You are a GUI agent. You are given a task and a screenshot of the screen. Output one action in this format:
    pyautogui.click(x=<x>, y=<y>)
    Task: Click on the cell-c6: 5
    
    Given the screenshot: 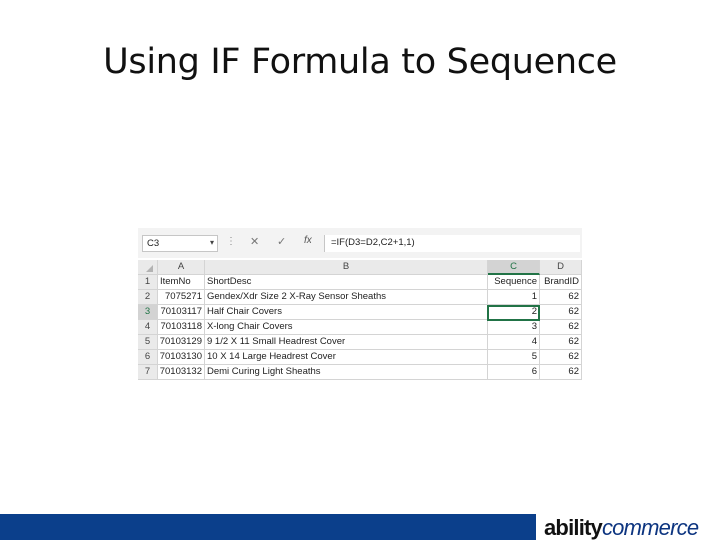 What is the action you would take?
    pyautogui.click(x=514, y=357)
    